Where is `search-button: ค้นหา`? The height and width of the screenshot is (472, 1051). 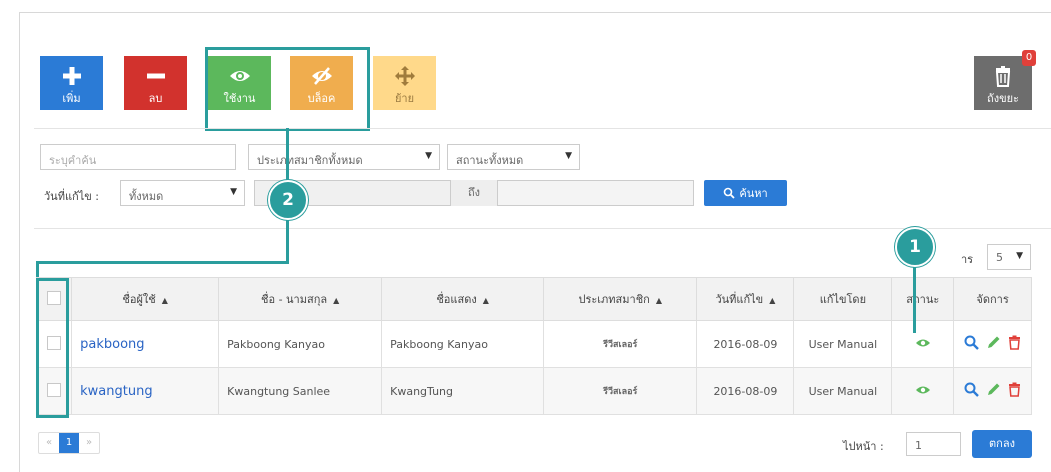
search-button: ค้นหา is located at coordinates (745, 193).